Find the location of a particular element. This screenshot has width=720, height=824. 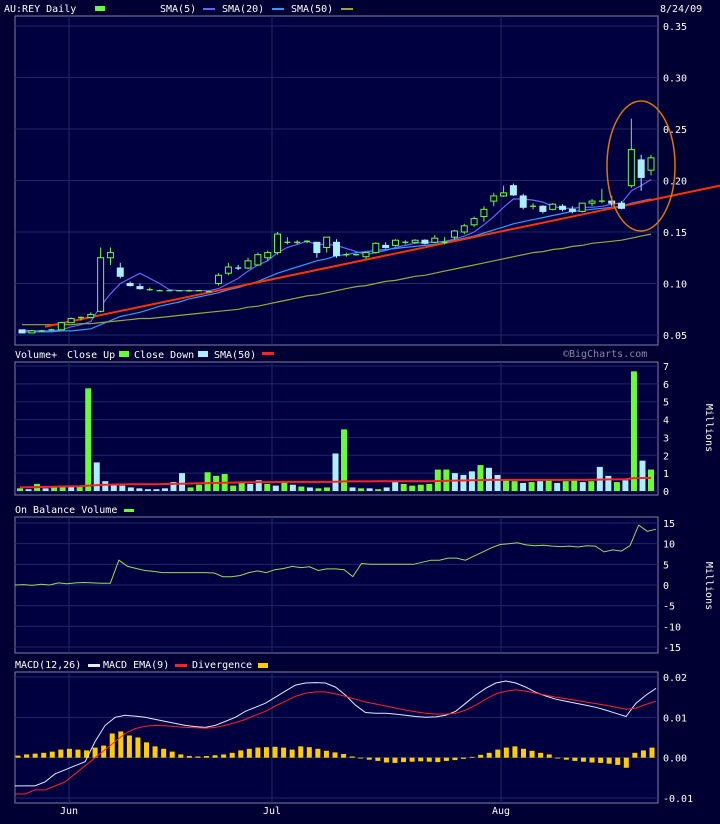

macd-tick-label: 0.00 is located at coordinates (675, 759).